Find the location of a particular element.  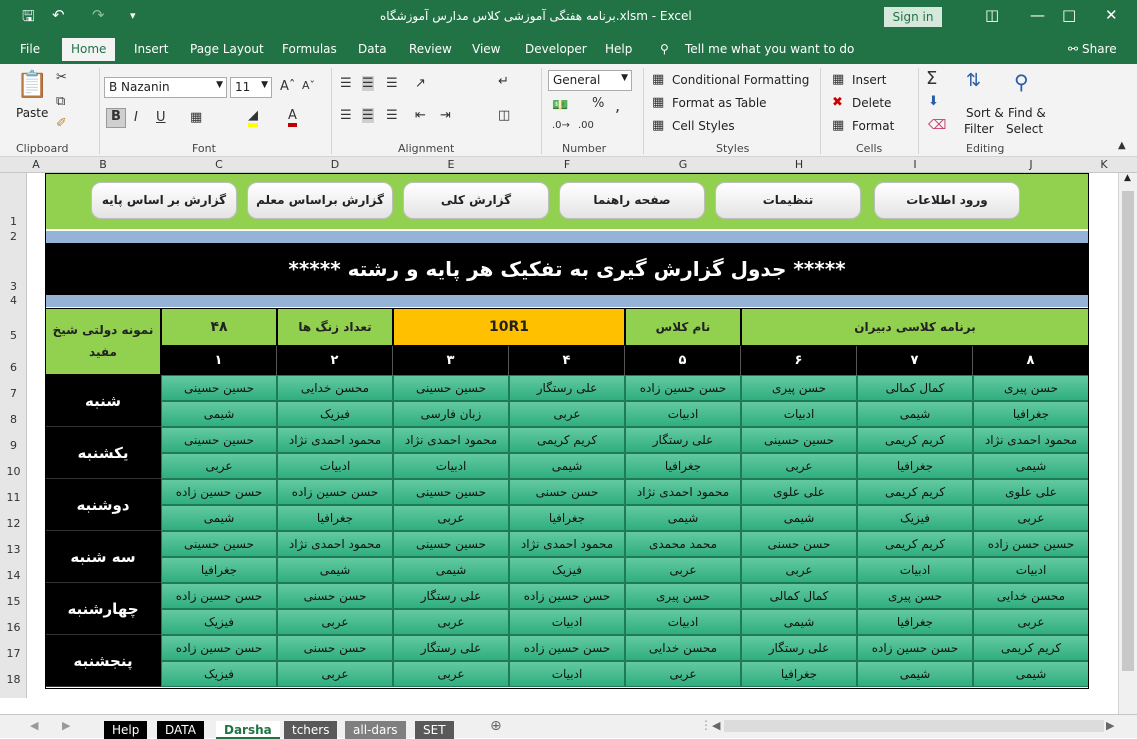

decrease-font-icon: Aˇ is located at coordinates (308, 85).